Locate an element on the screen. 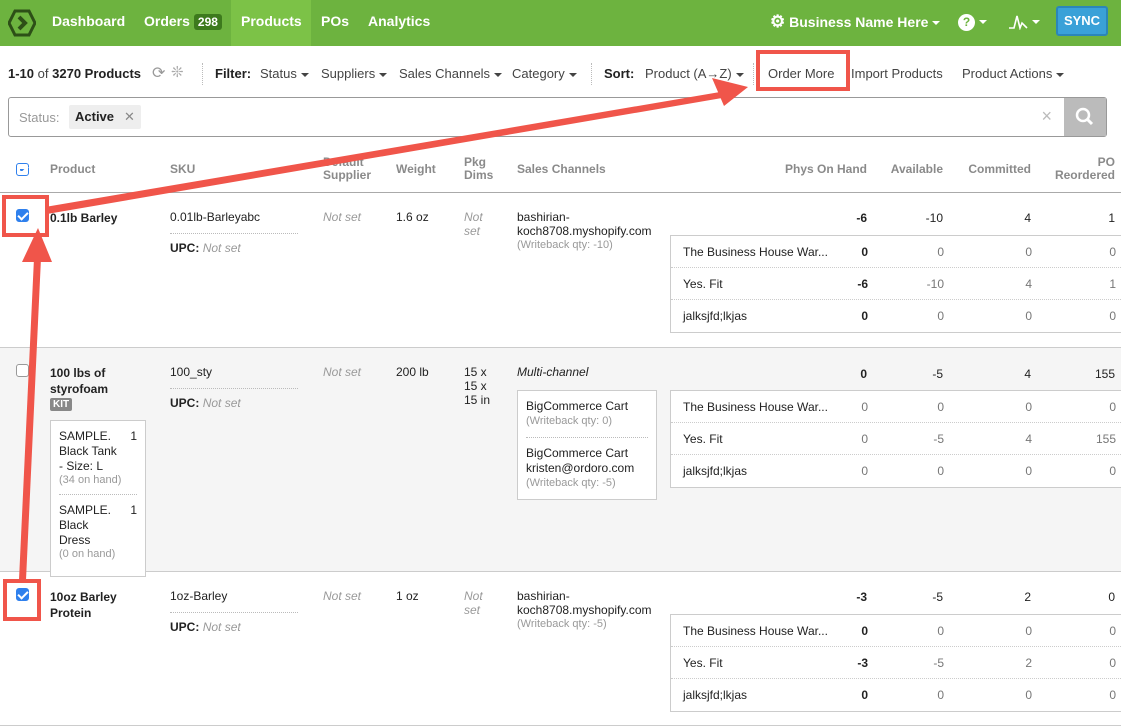 The width and height of the screenshot is (1121, 726). filter-sales-channels: Sales Channels is located at coordinates (451, 73).